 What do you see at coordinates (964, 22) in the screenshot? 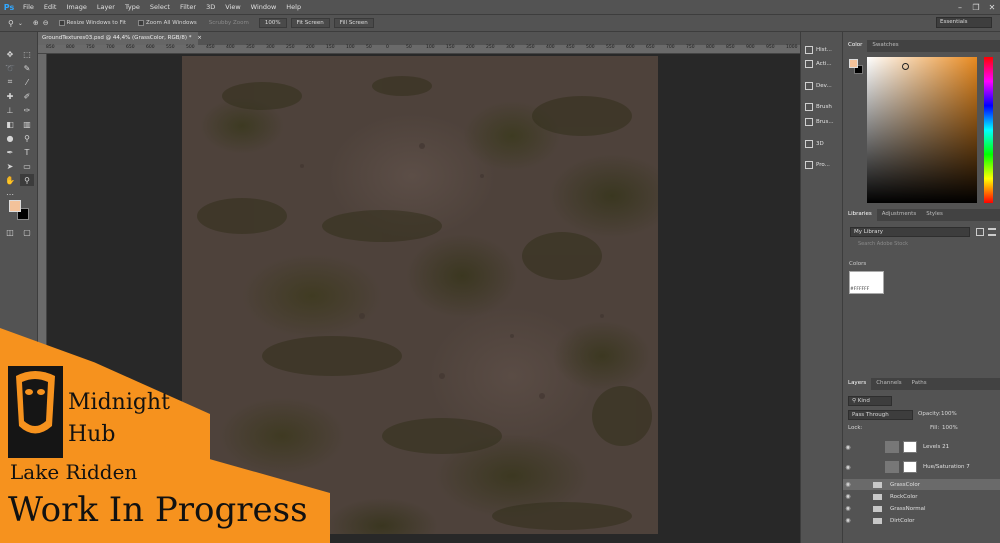
I see `workspace-select: Essentials` at bounding box center [964, 22].